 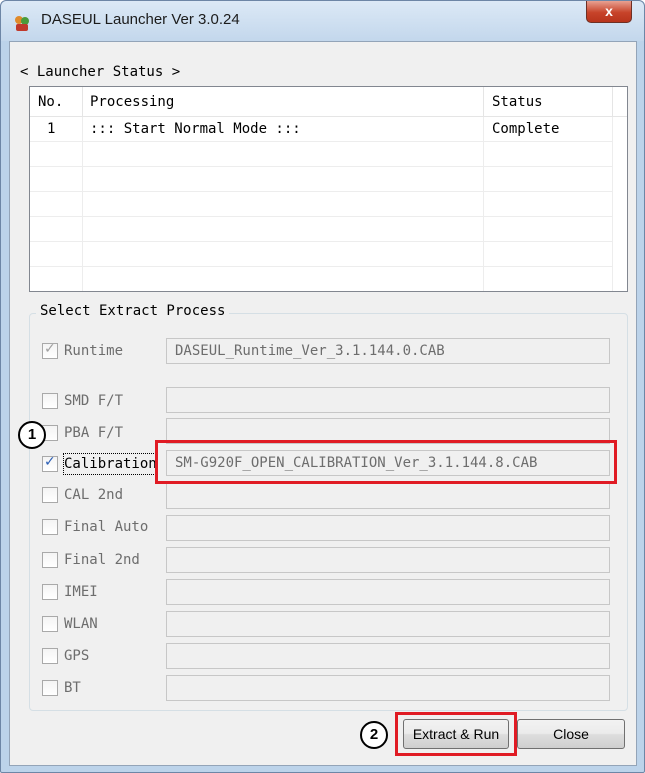 I want to click on wlan-label: WLAN, so click(x=81, y=624).